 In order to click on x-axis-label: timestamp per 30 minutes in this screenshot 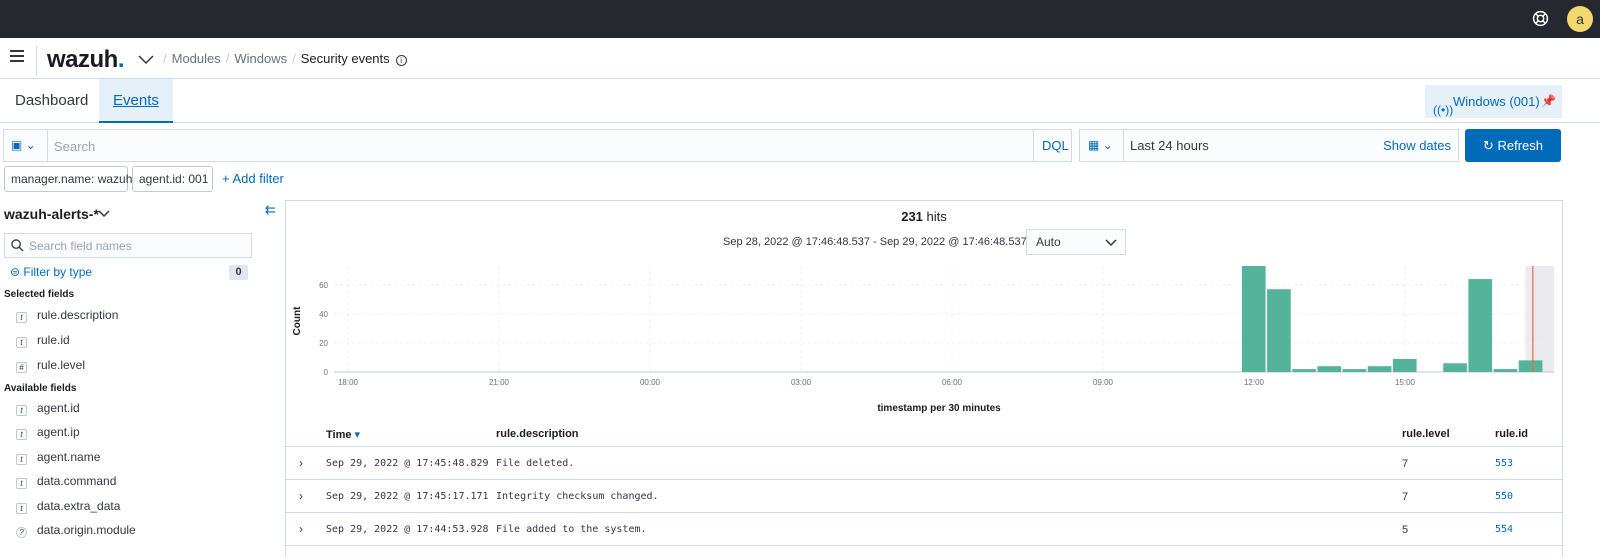, I will do `click(939, 408)`.